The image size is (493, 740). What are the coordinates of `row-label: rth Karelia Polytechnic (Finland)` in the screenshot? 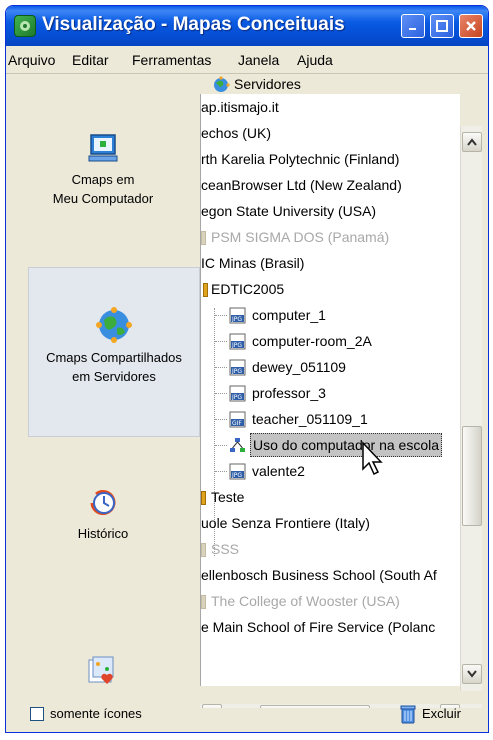 It's located at (300, 159).